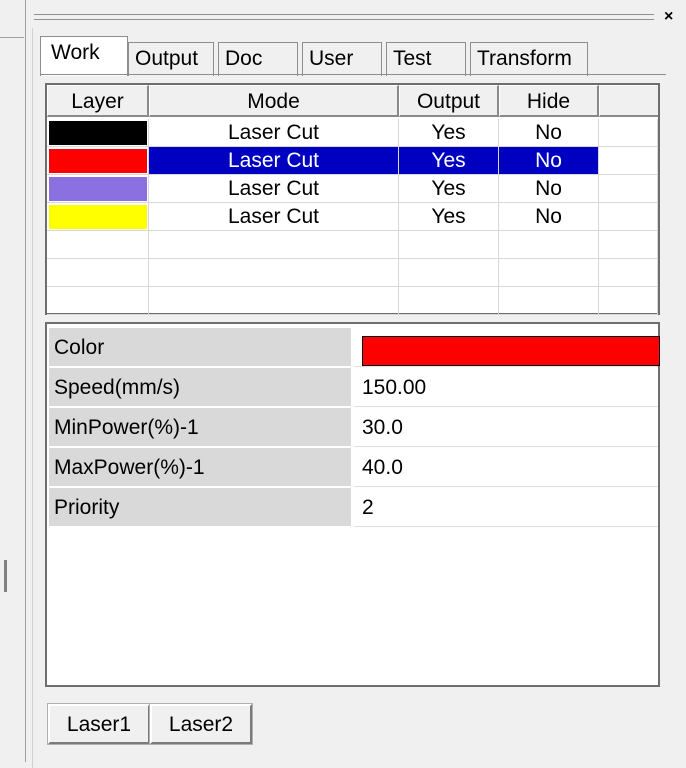 The width and height of the screenshot is (686, 768). I want to click on laser2-tab: Laser2, so click(201, 724).